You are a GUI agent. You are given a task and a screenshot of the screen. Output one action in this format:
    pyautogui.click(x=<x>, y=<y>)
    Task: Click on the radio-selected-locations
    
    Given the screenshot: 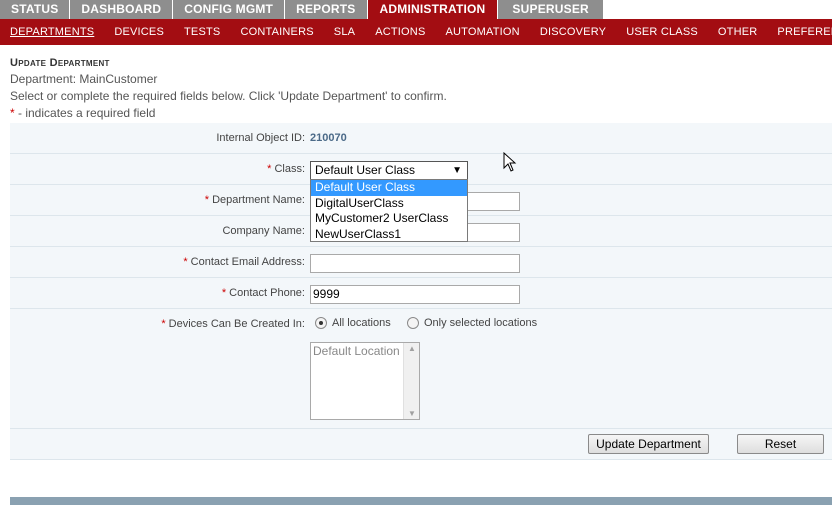 What is the action you would take?
    pyautogui.click(x=413, y=323)
    